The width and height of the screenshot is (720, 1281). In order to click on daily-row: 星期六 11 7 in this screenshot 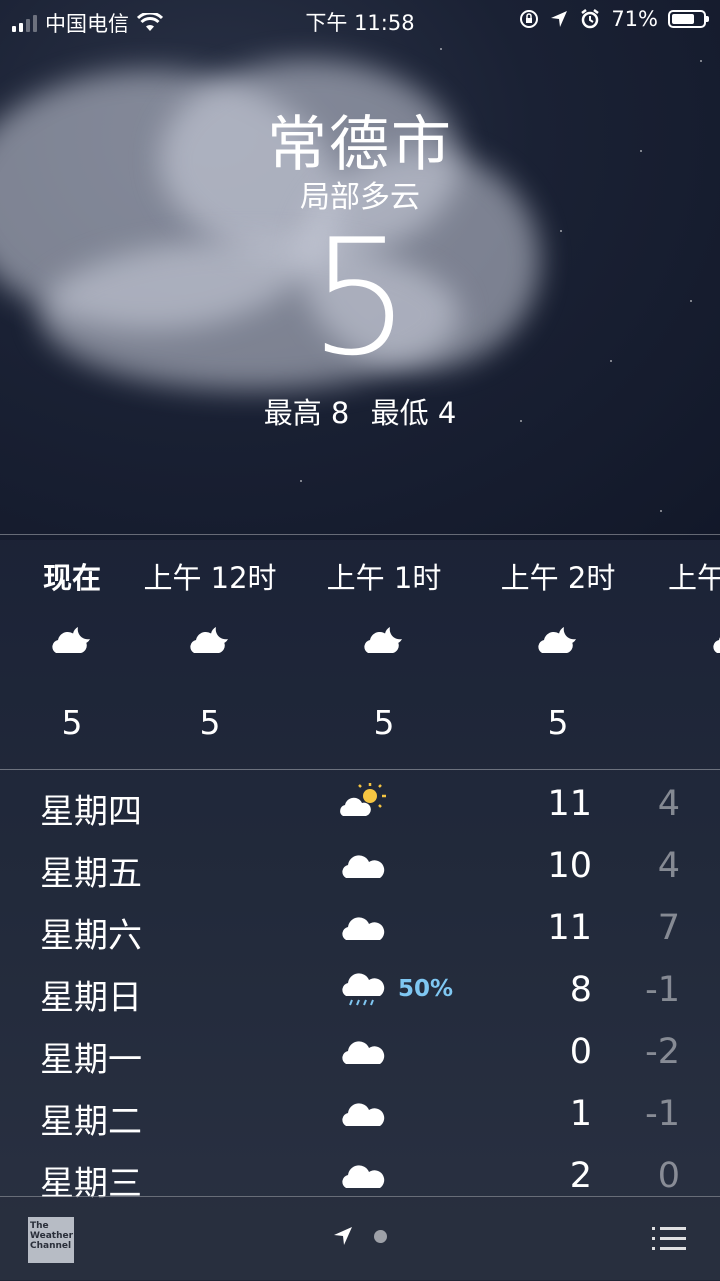, I will do `click(360, 929)`.